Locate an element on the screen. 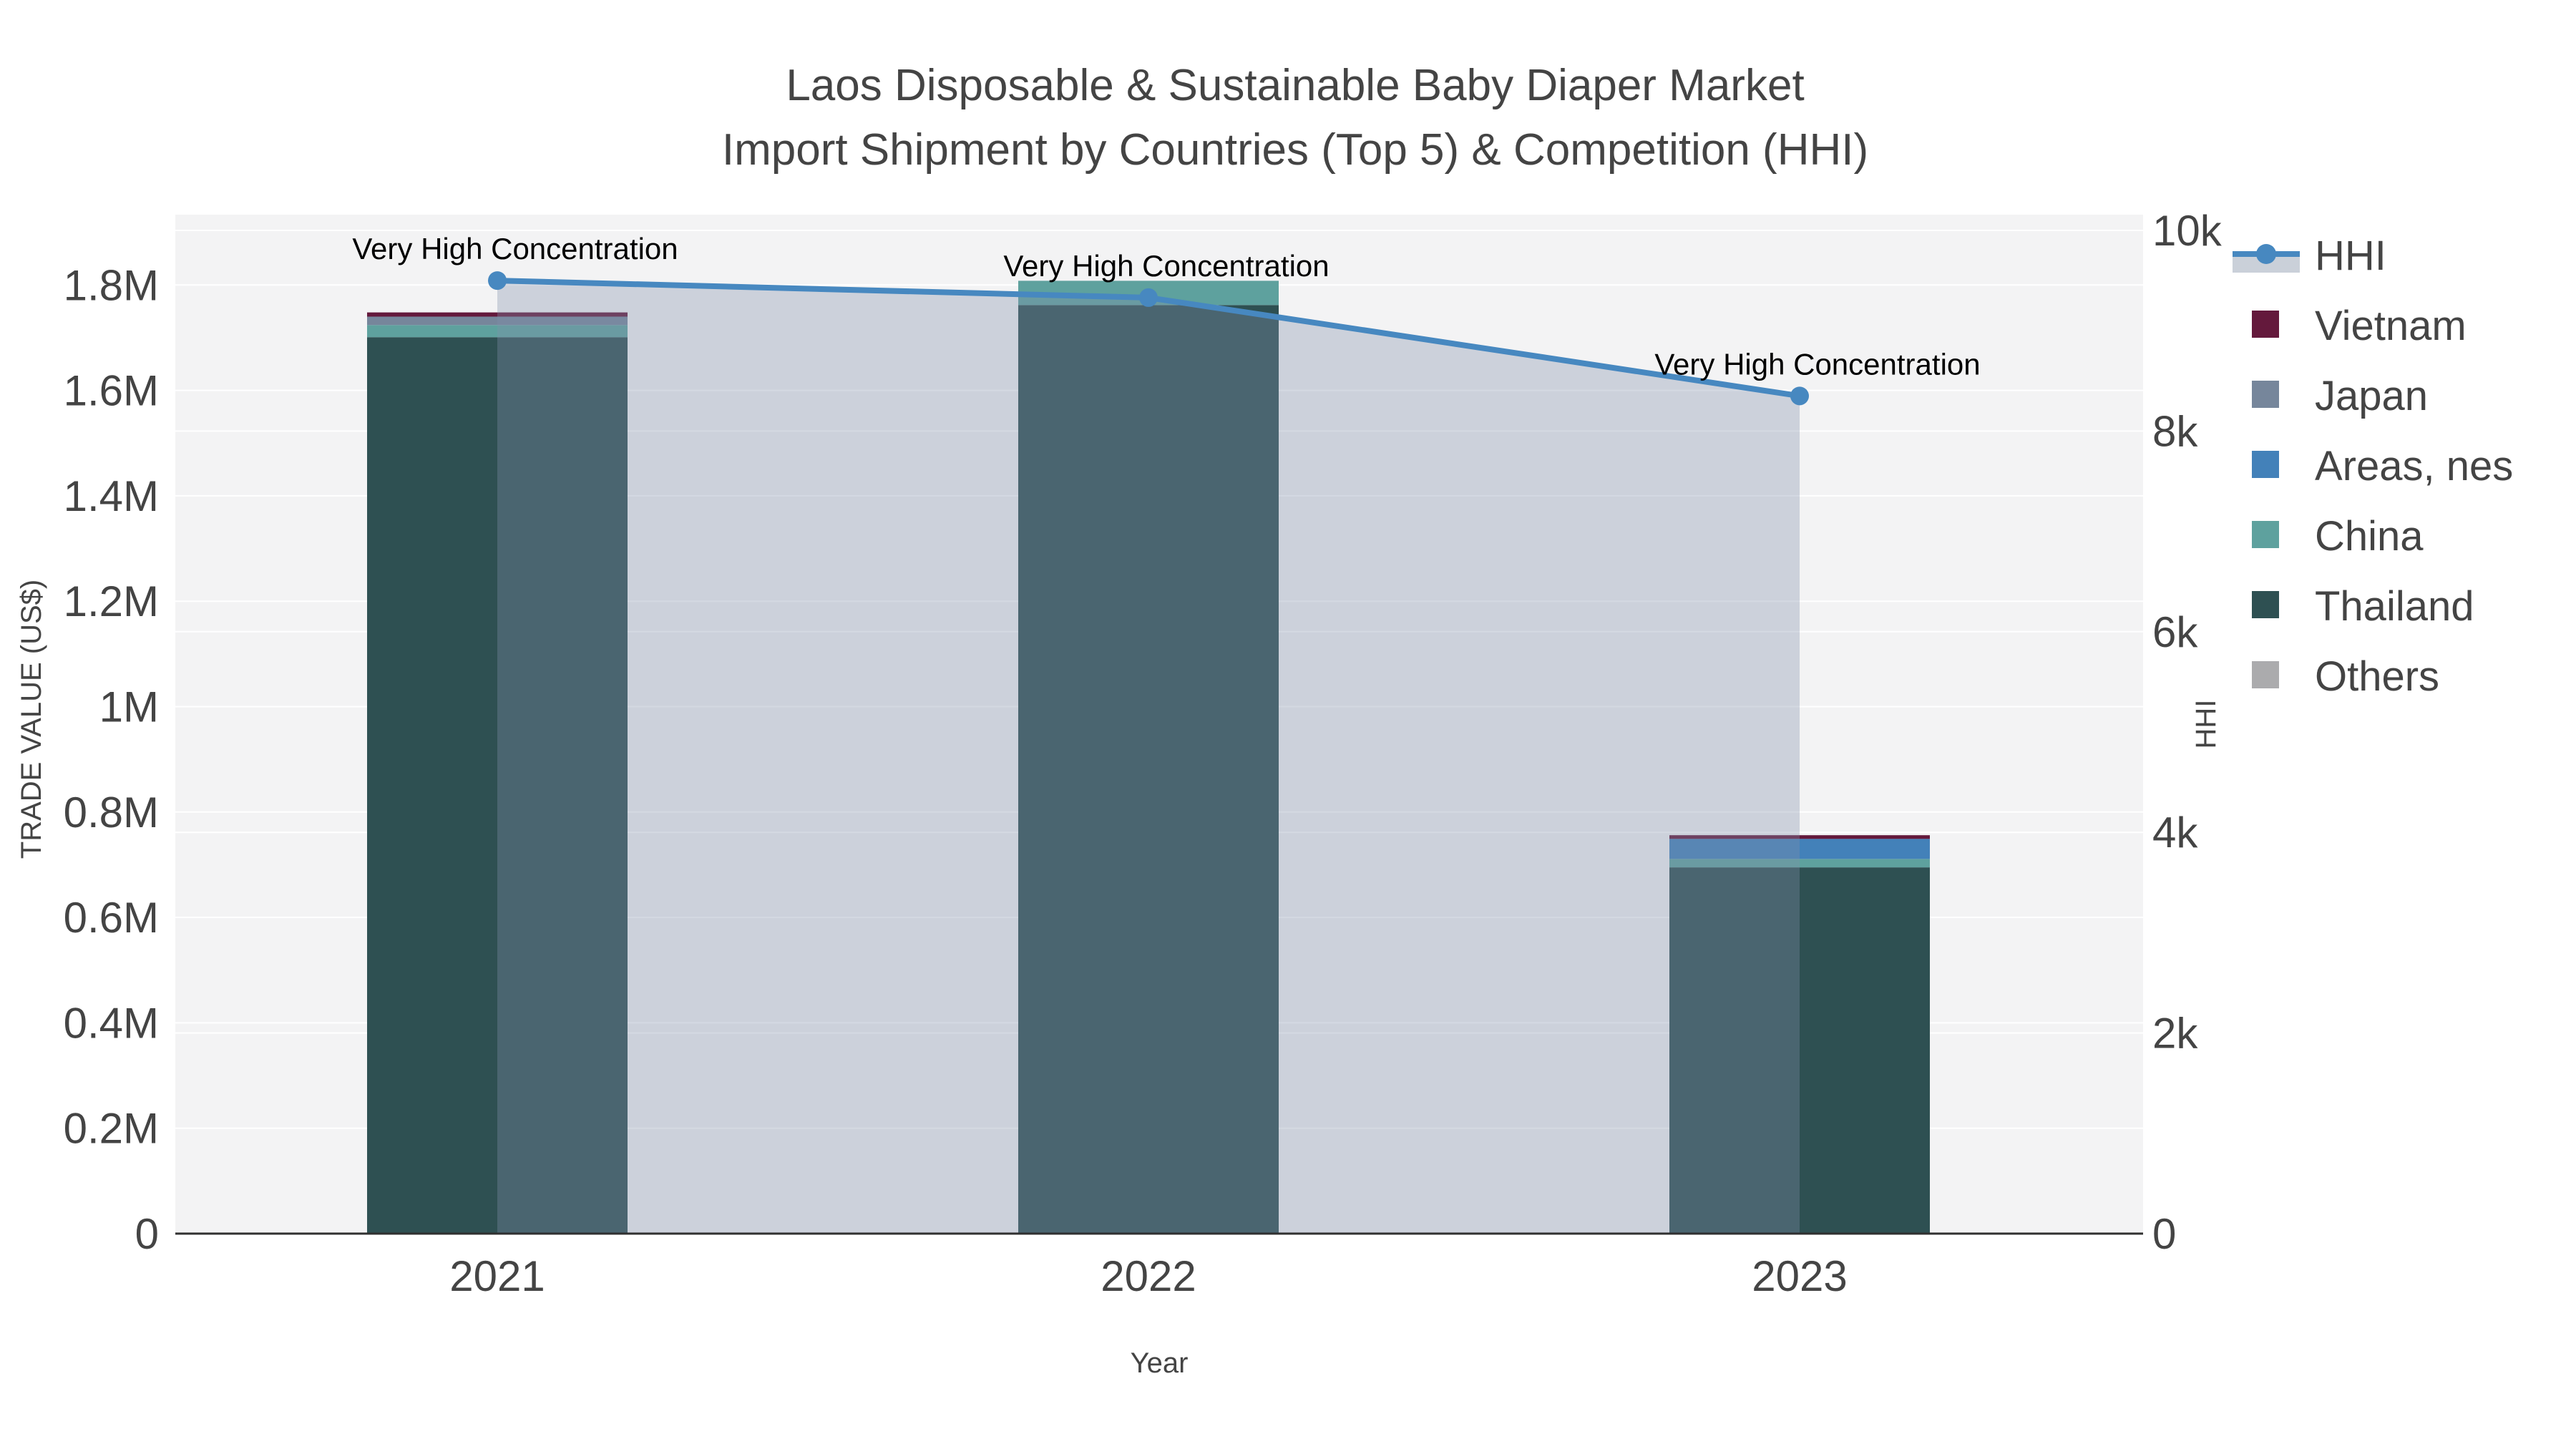 The image size is (2576, 1449). legend-swatch-others is located at coordinates (2265, 674).